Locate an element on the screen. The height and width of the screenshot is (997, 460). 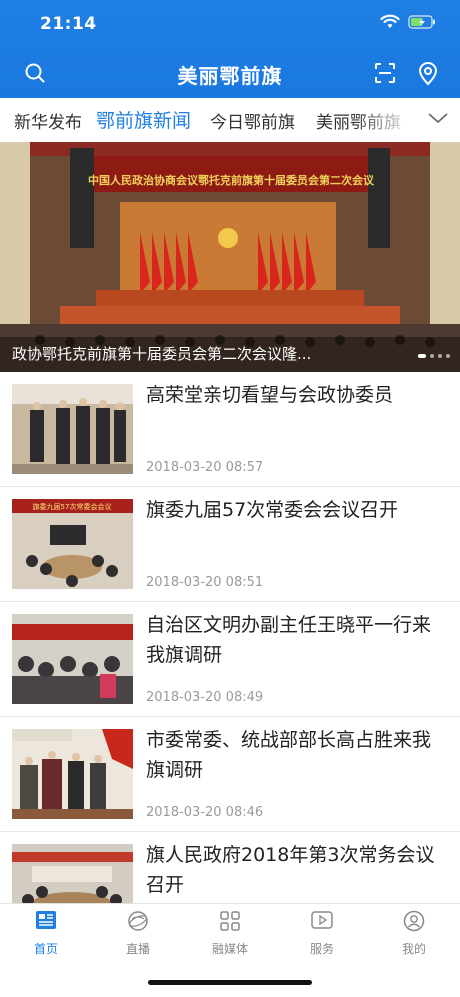
channel-tabs: 新华发布 鄂前旗新闻 今日鄂前旗 美丽鄂前旗 is located at coordinates (230, 120).